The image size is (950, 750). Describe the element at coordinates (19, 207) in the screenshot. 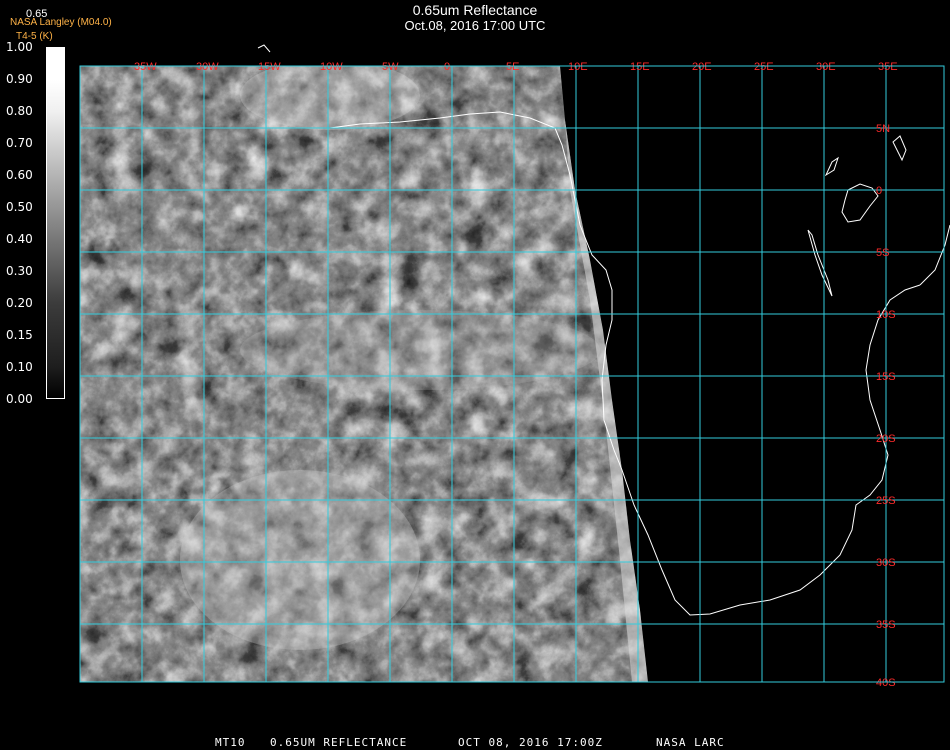

I see `colorbar-tick-label: 0.50` at that location.